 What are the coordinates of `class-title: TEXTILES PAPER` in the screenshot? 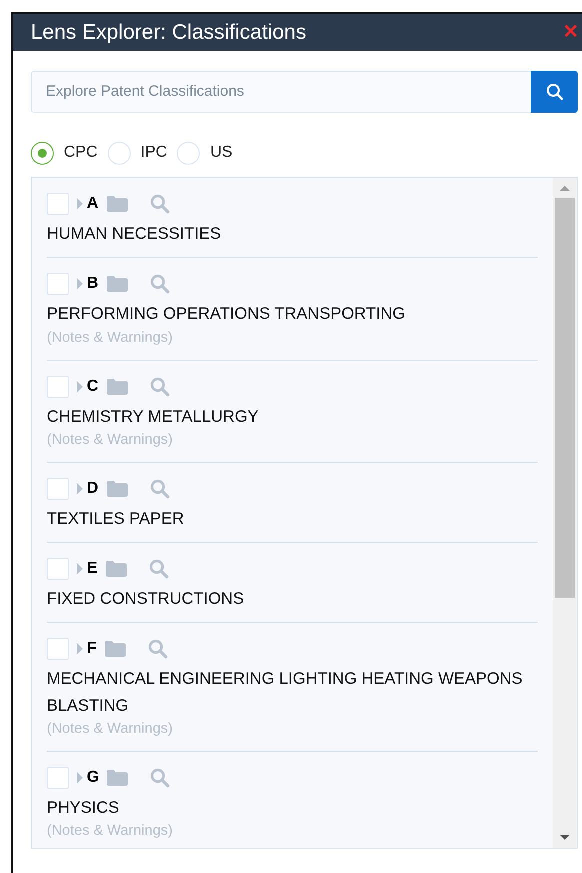 It's located at (116, 519).